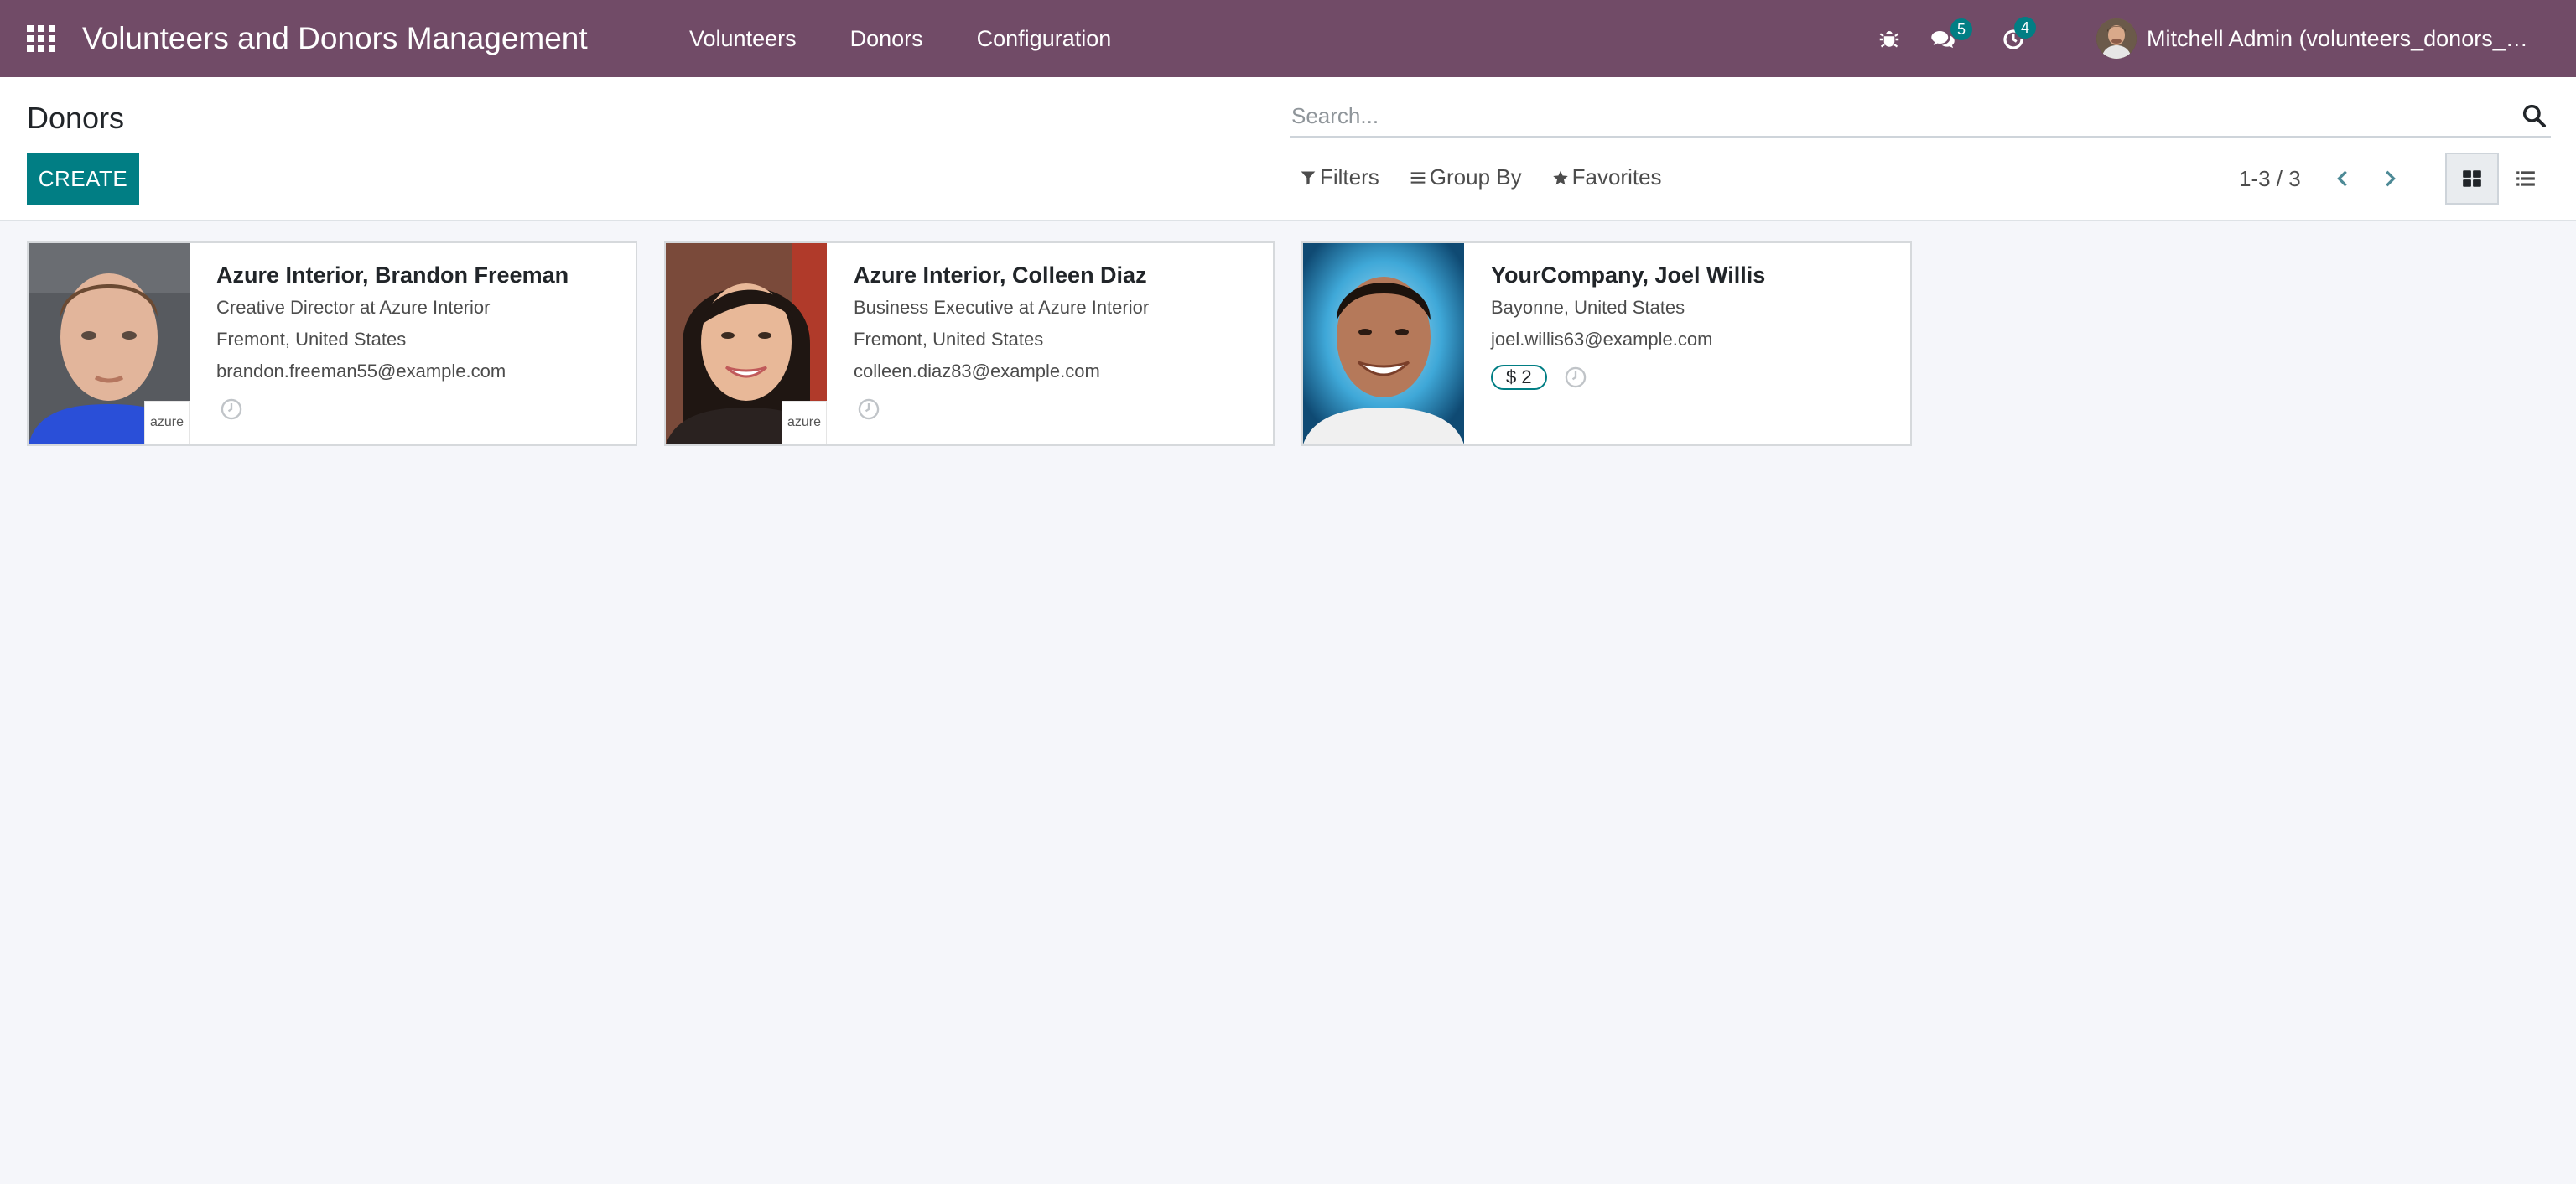  I want to click on list-view-icon, so click(2525, 178).